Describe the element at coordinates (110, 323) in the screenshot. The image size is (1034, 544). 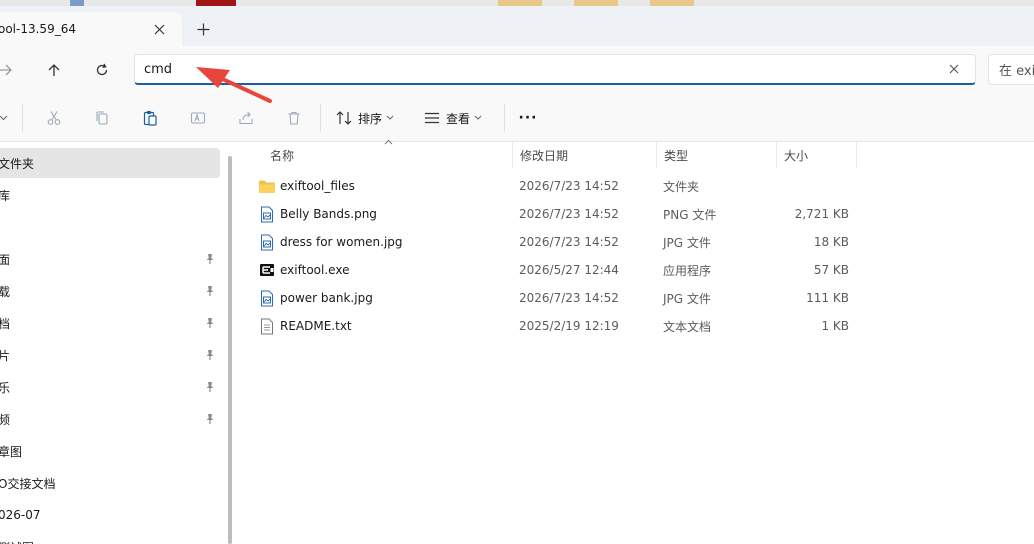
I see `sidebar-item: 档` at that location.